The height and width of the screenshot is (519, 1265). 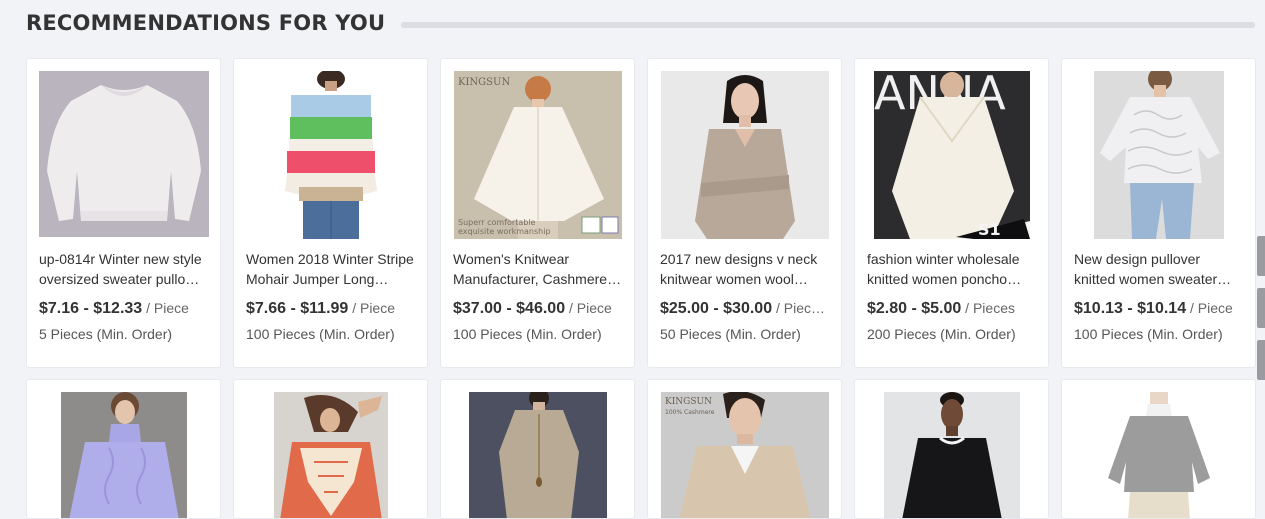 I want to click on product-price: $7.66 - $11.99 / Piece, so click(x=321, y=308).